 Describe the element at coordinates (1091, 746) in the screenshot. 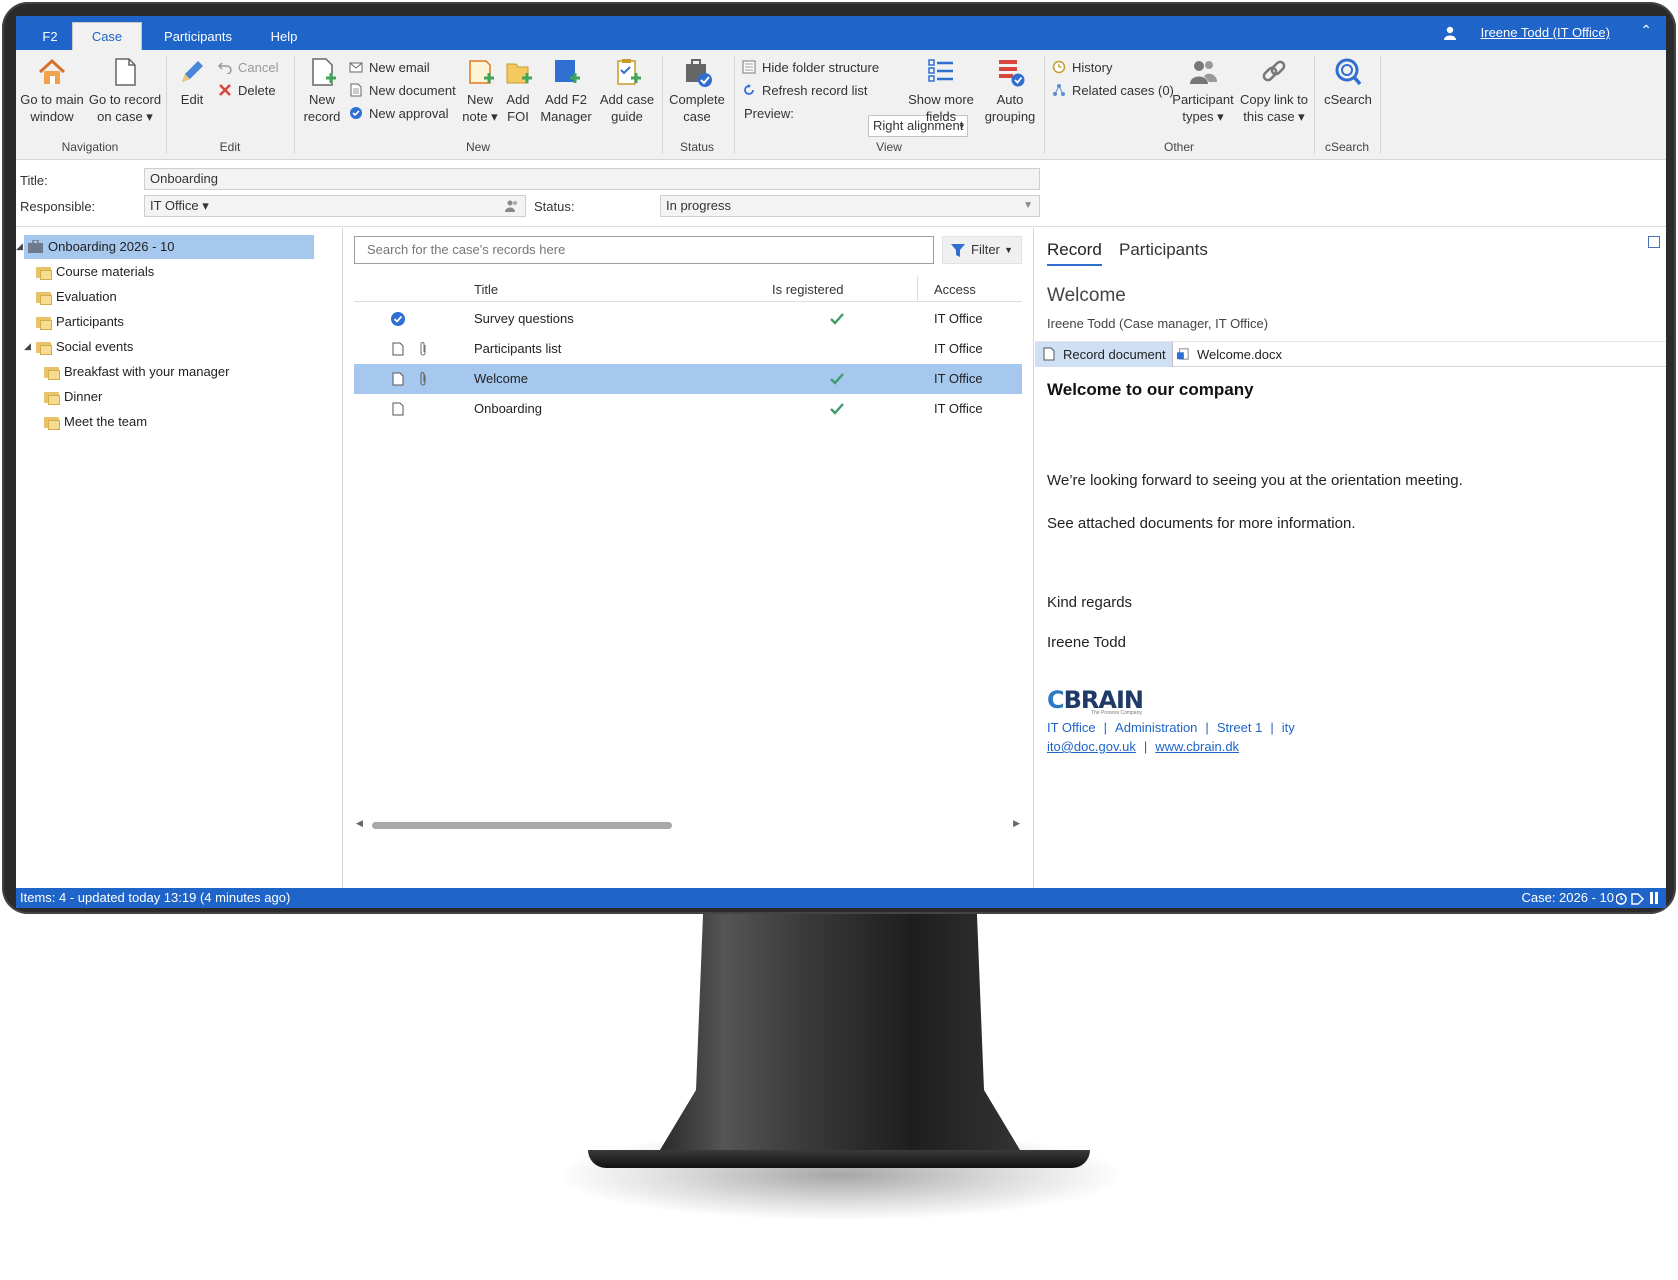

I see `signature-email-link: ito@doc.gov.uk` at that location.